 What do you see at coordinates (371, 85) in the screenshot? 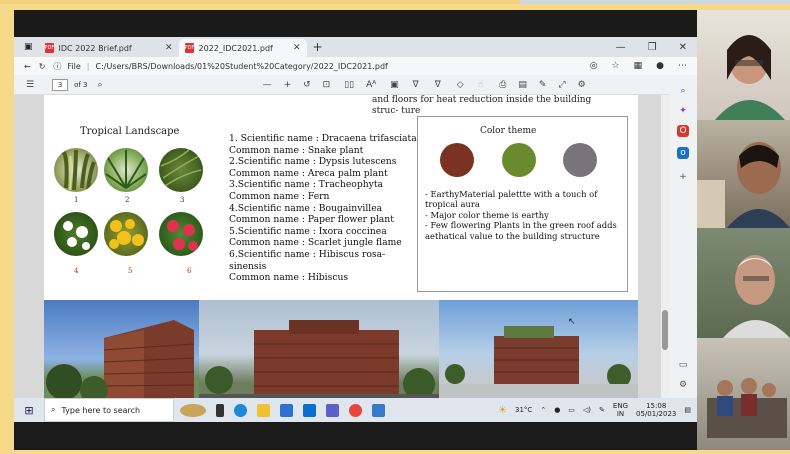
I see `text-options-icon: Aᴬ` at bounding box center [371, 85].